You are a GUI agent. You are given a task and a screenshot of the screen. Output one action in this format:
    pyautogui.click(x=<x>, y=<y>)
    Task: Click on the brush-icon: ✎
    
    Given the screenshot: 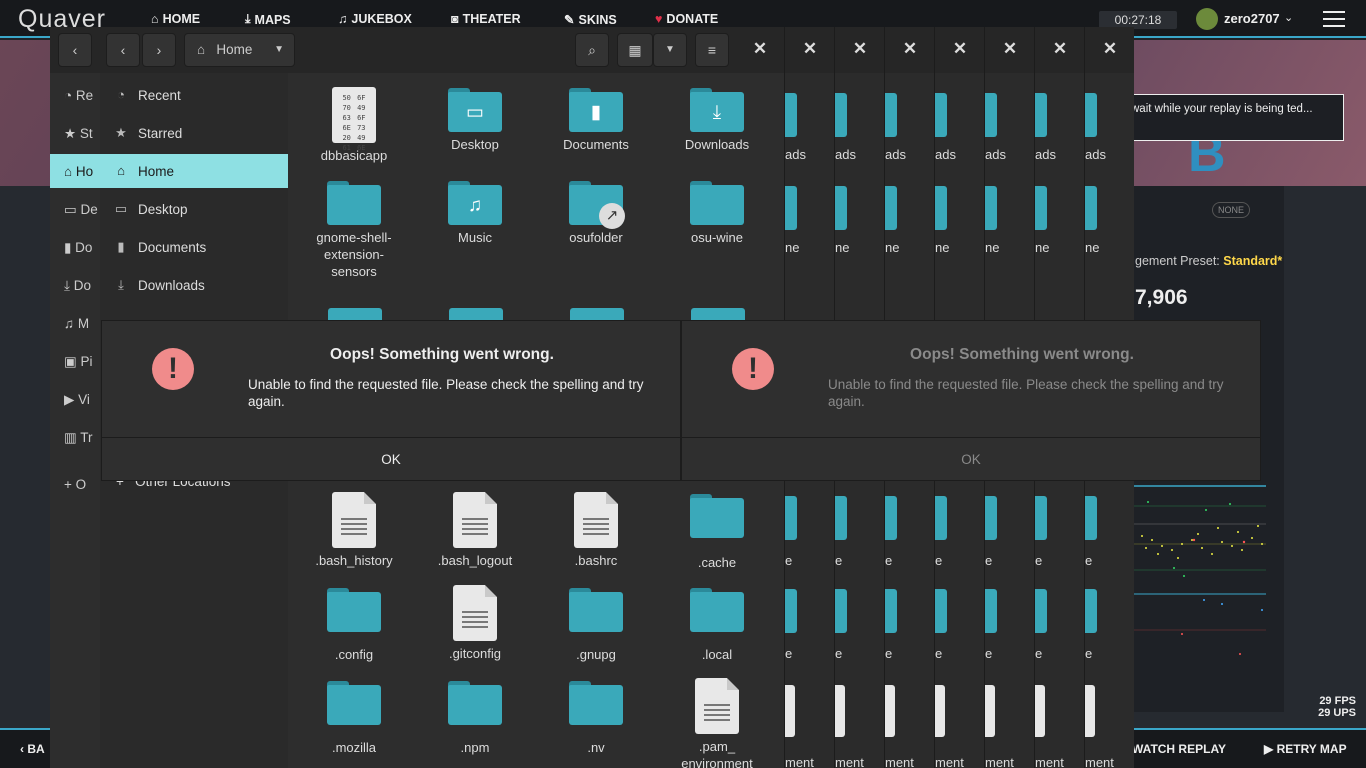 What is the action you would take?
    pyautogui.click(x=569, y=20)
    